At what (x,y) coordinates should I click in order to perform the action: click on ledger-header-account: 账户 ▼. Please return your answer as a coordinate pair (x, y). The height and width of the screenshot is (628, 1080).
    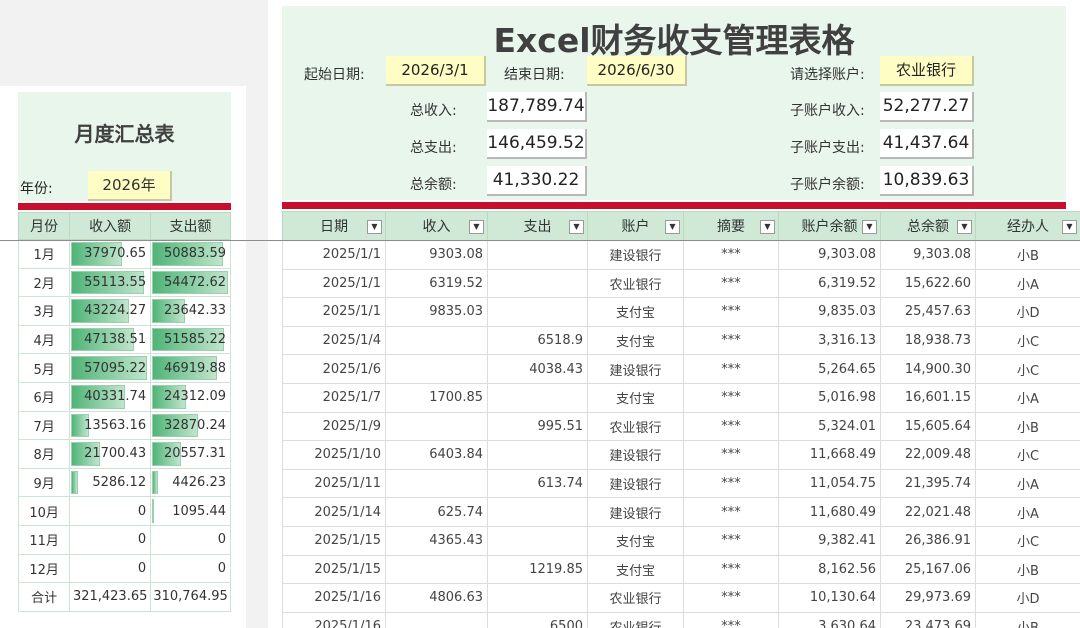
    Looking at the image, I should click on (635, 226).